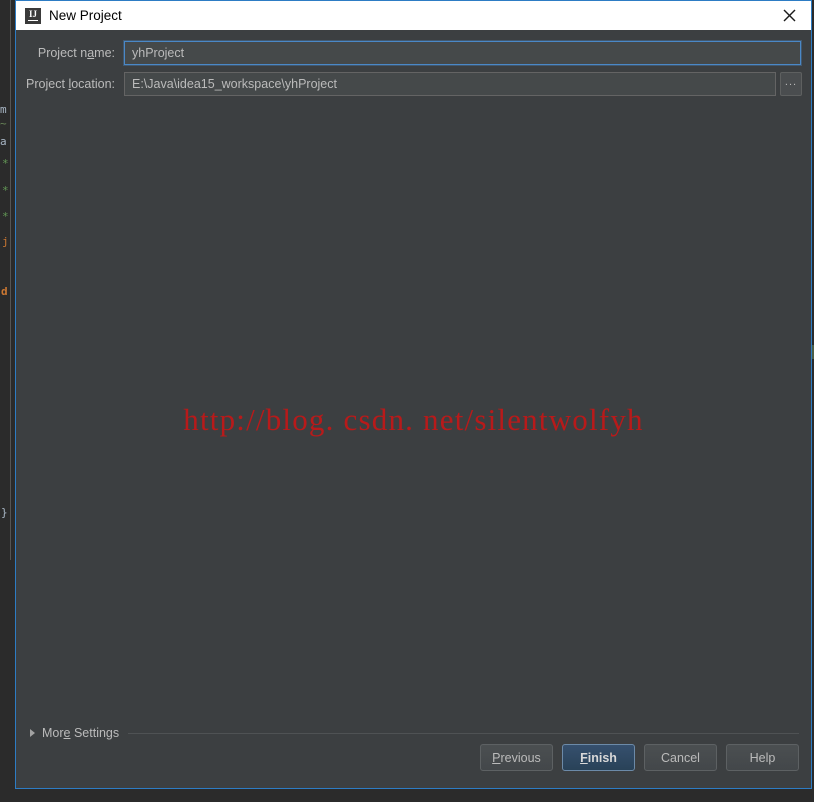 This screenshot has width=814, height=802. I want to click on code-fragment: }, so click(4, 512).